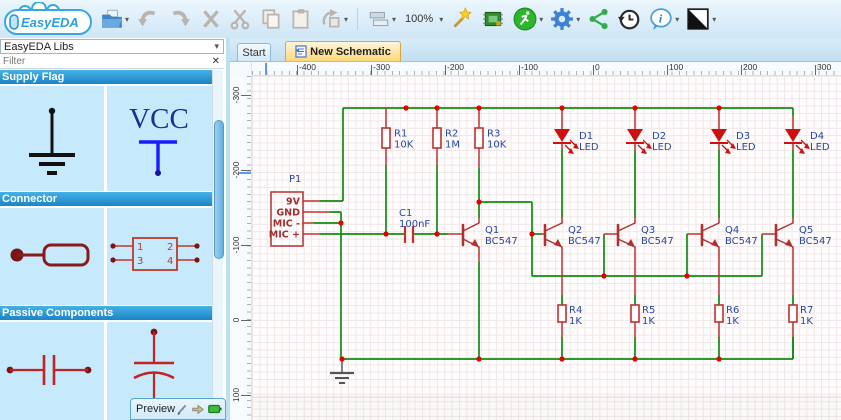 This screenshot has width=841, height=420. Describe the element at coordinates (286, 210) in the screenshot. I see `connector-P1: P1 9V GND MIC - MIC +` at that location.